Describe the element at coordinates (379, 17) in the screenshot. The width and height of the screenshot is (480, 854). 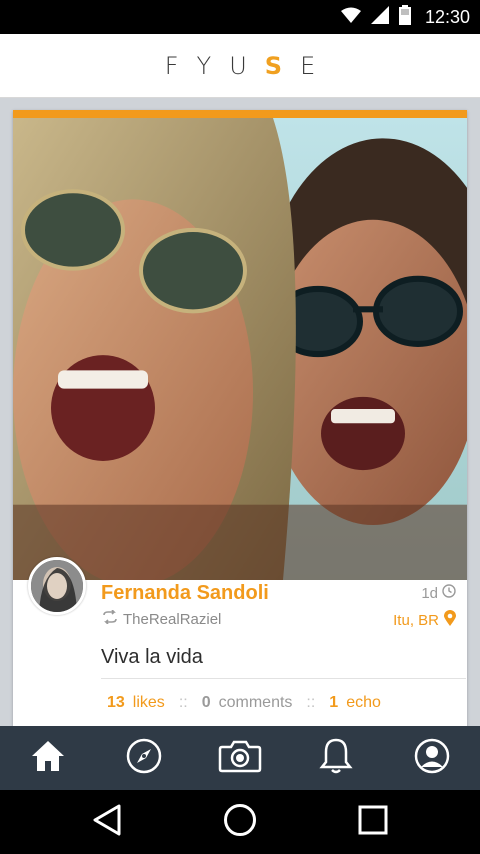
I see `cell-signal-icon` at that location.